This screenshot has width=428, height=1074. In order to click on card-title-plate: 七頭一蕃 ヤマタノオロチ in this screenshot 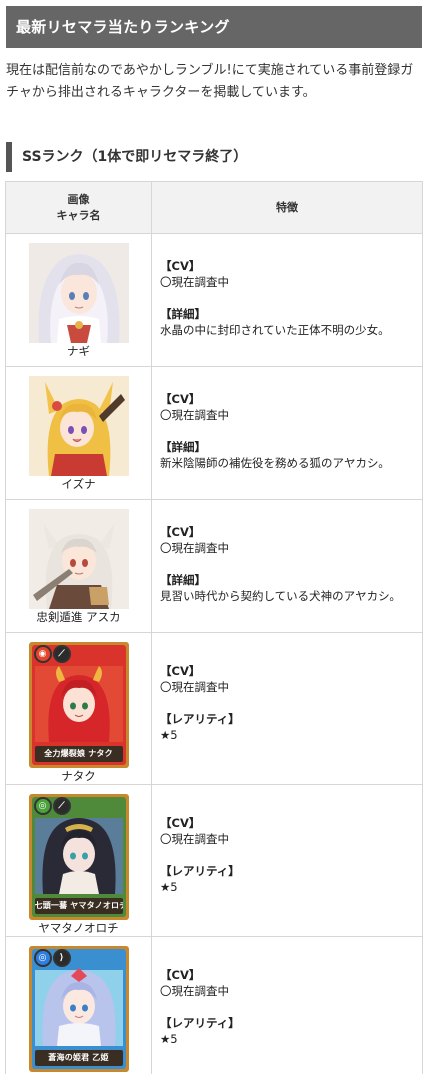, I will do `click(78, 906)`.